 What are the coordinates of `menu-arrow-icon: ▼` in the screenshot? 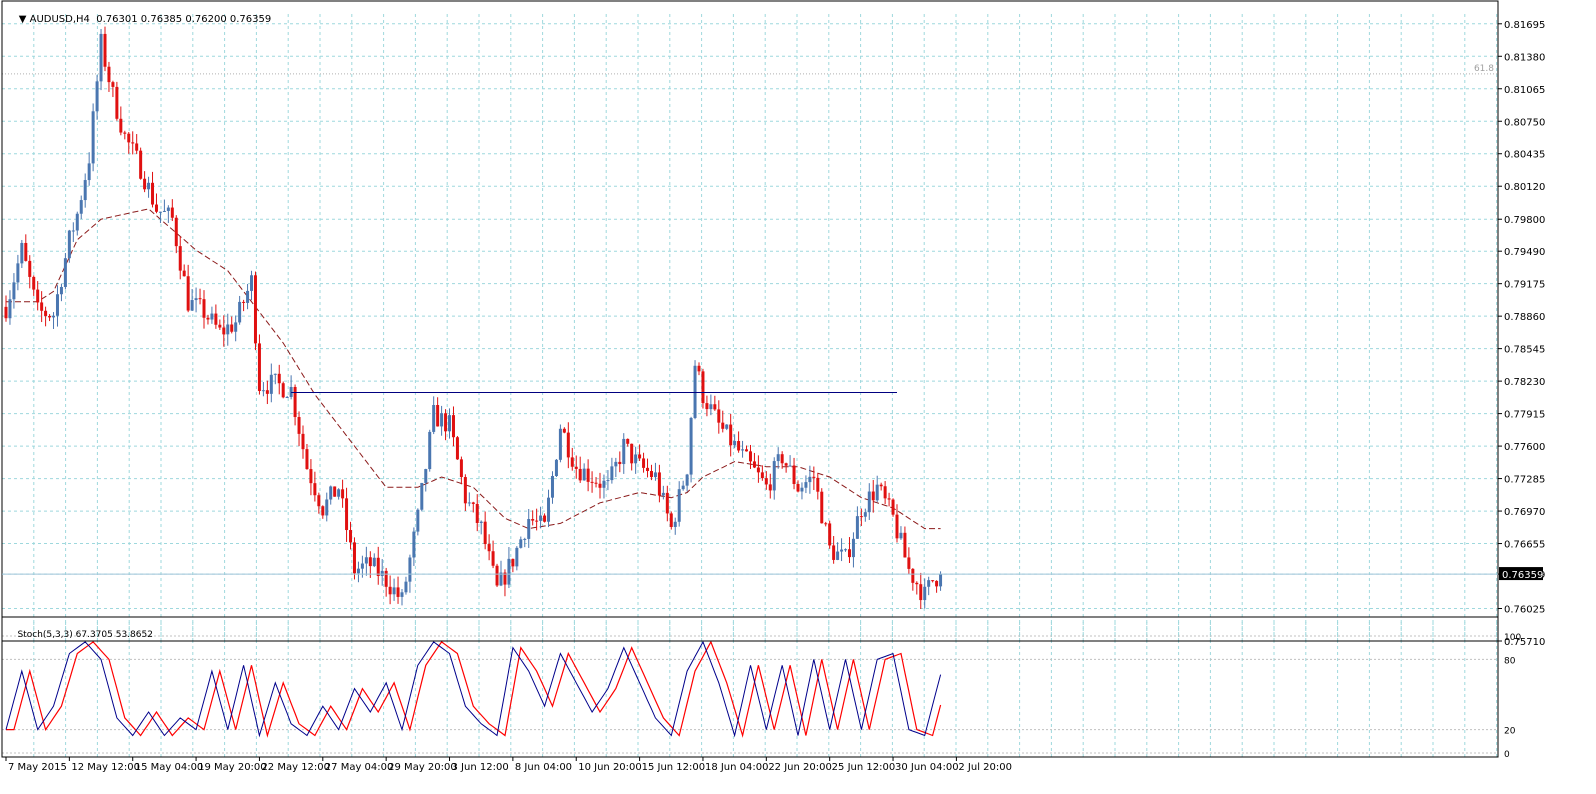 It's located at (23, 19).